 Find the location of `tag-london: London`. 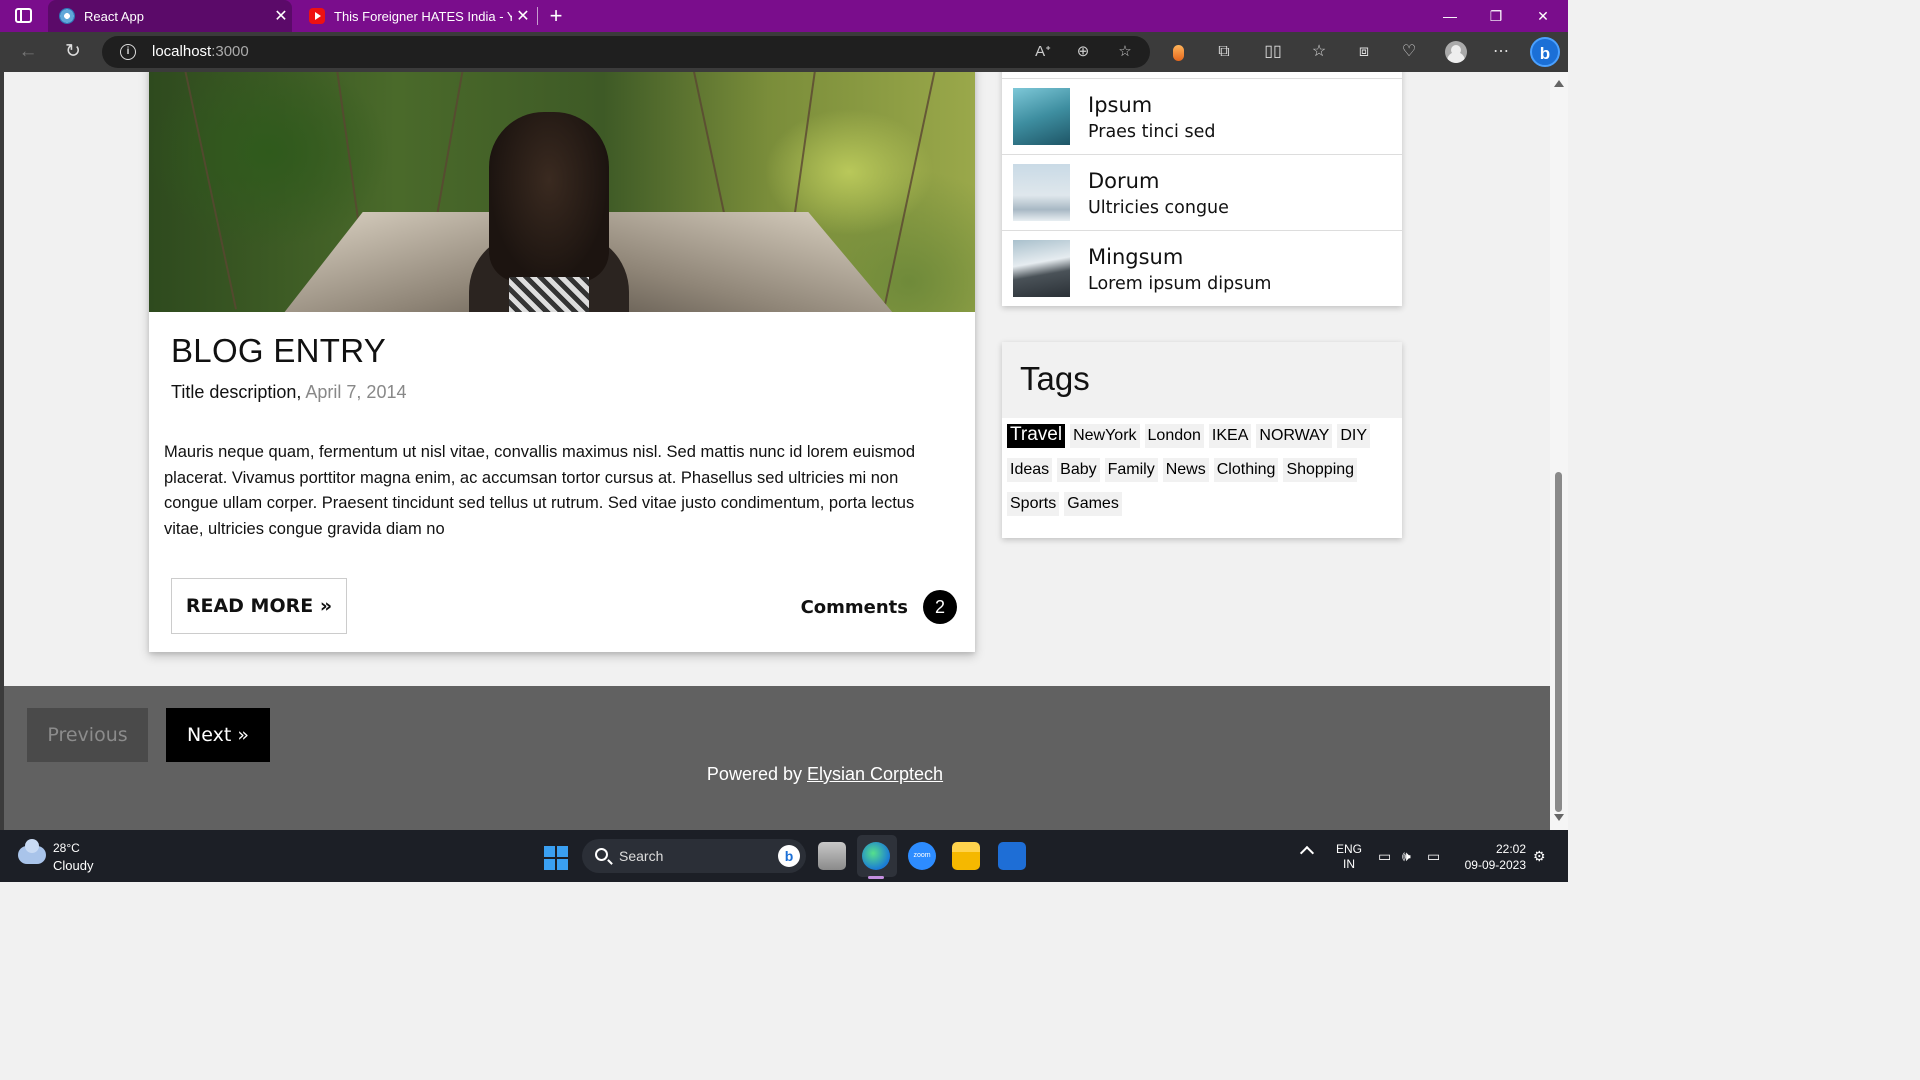

tag-london: London is located at coordinates (1174, 436).